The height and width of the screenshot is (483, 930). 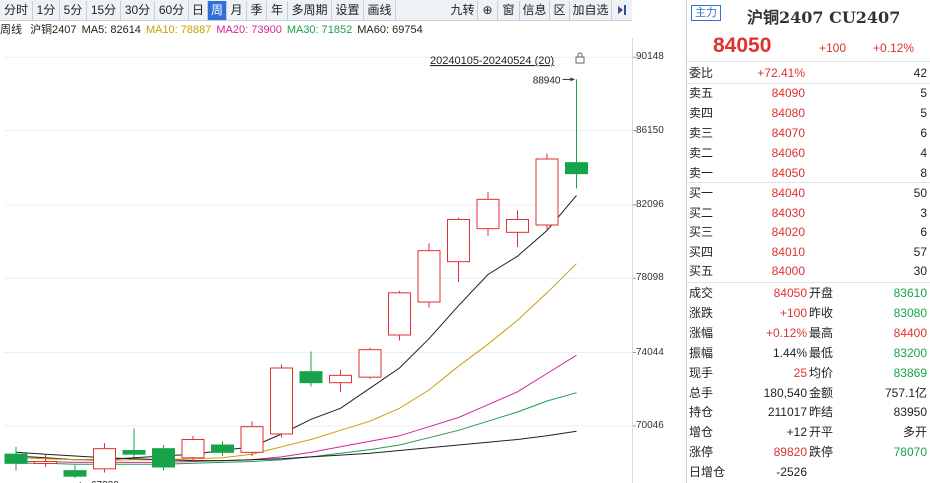 What do you see at coordinates (348, 10) in the screenshot?
I see `settings-button: 设置` at bounding box center [348, 10].